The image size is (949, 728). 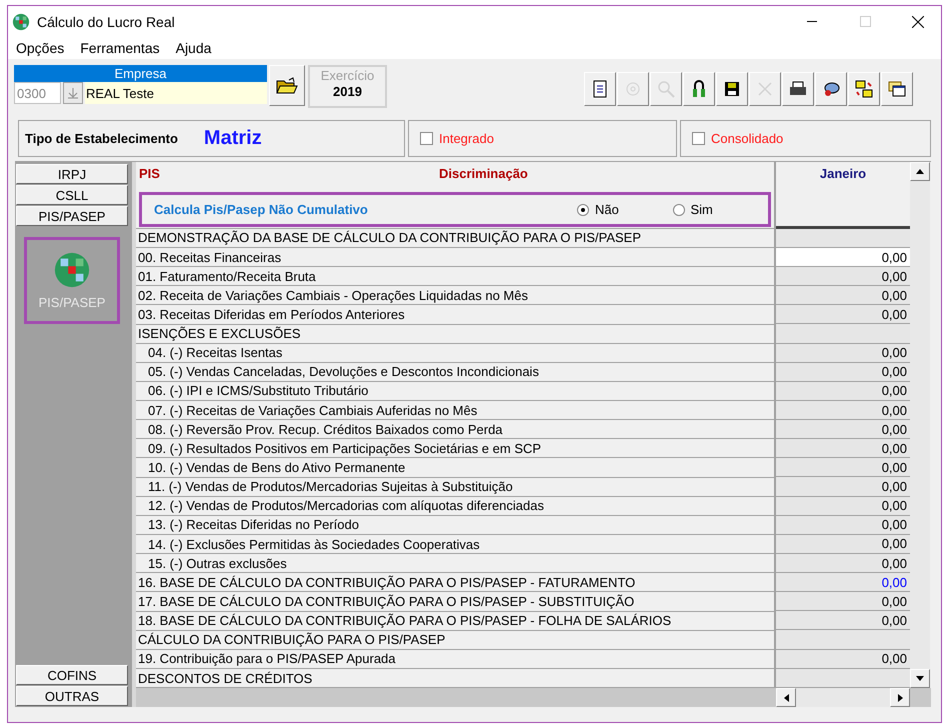 What do you see at coordinates (37, 93) in the screenshot?
I see `company-code-field: 0300` at bounding box center [37, 93].